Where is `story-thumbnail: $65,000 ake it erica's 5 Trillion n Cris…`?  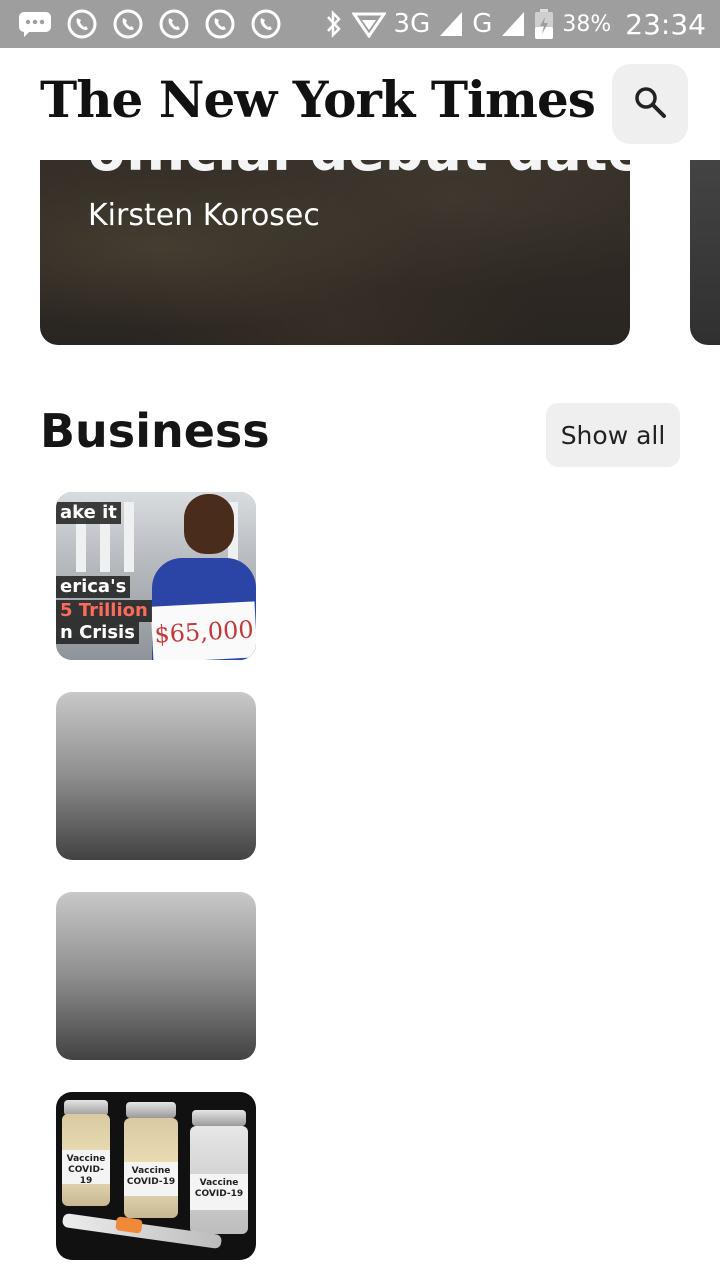 story-thumbnail: $65,000 ake it erica's 5 Trillion n Cris… is located at coordinates (156, 576).